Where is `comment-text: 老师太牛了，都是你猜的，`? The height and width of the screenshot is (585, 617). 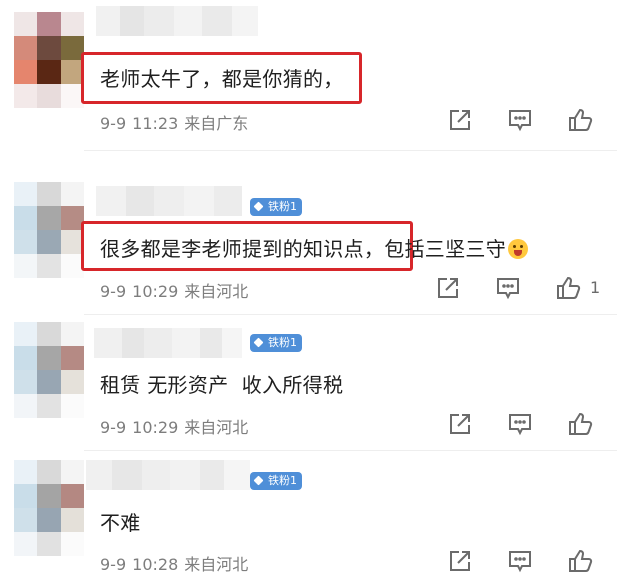 comment-text: 老师太牛了，都是你猜的， is located at coordinates (222, 79).